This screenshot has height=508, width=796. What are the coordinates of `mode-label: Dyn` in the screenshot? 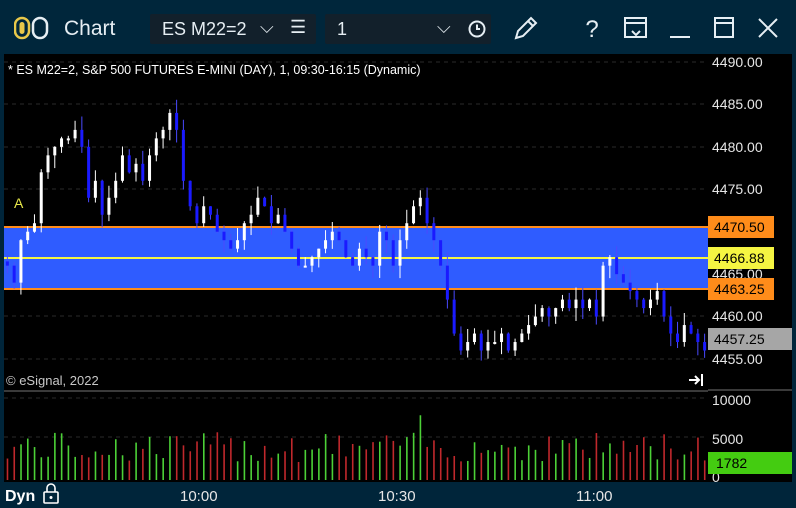 It's located at (20, 496).